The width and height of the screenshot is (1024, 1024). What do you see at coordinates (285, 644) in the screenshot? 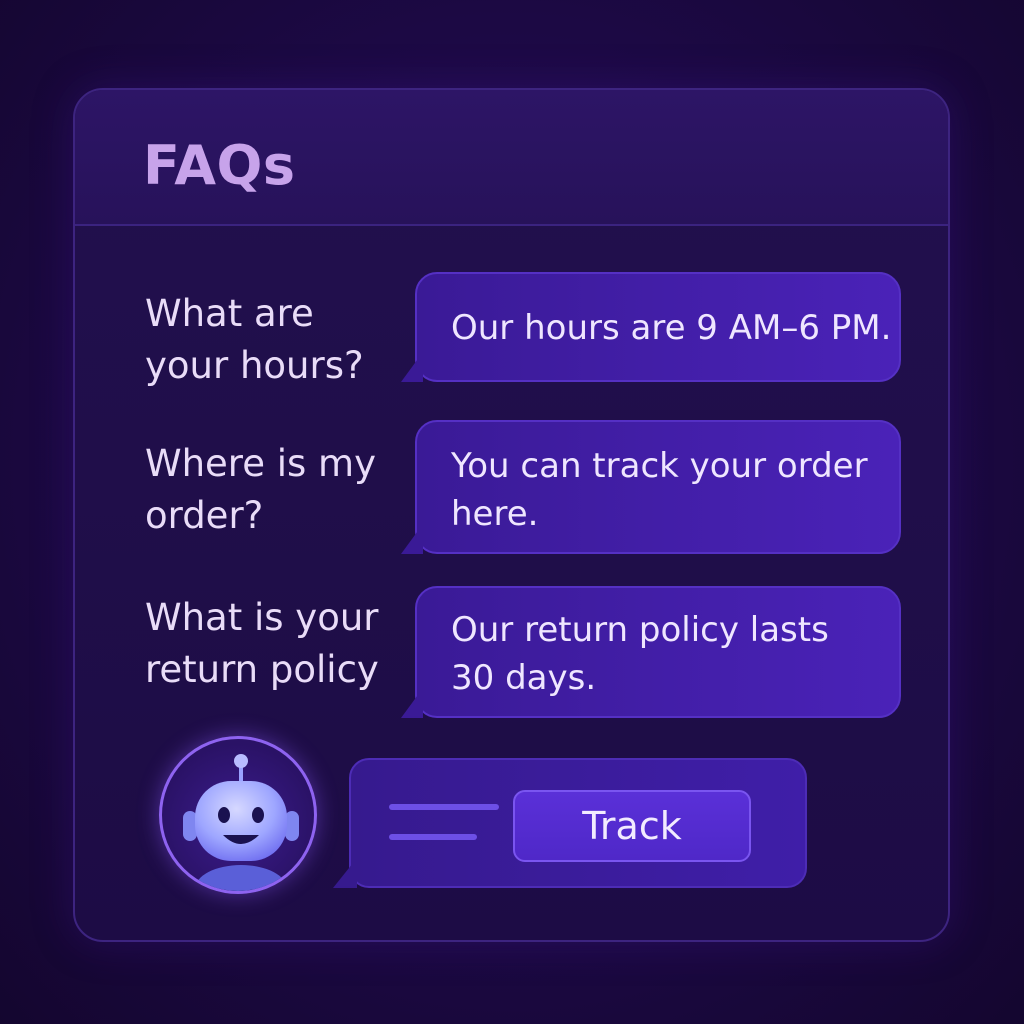
I see `faq-question-returns: What is your return policy` at bounding box center [285, 644].